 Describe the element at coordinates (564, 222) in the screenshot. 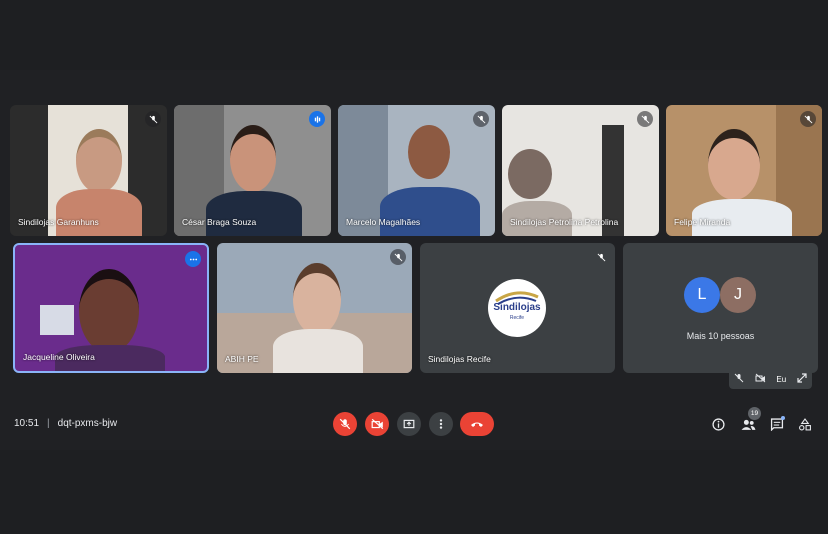

I see `participant-name: Sindilojas Petrolina Petrolina` at that location.